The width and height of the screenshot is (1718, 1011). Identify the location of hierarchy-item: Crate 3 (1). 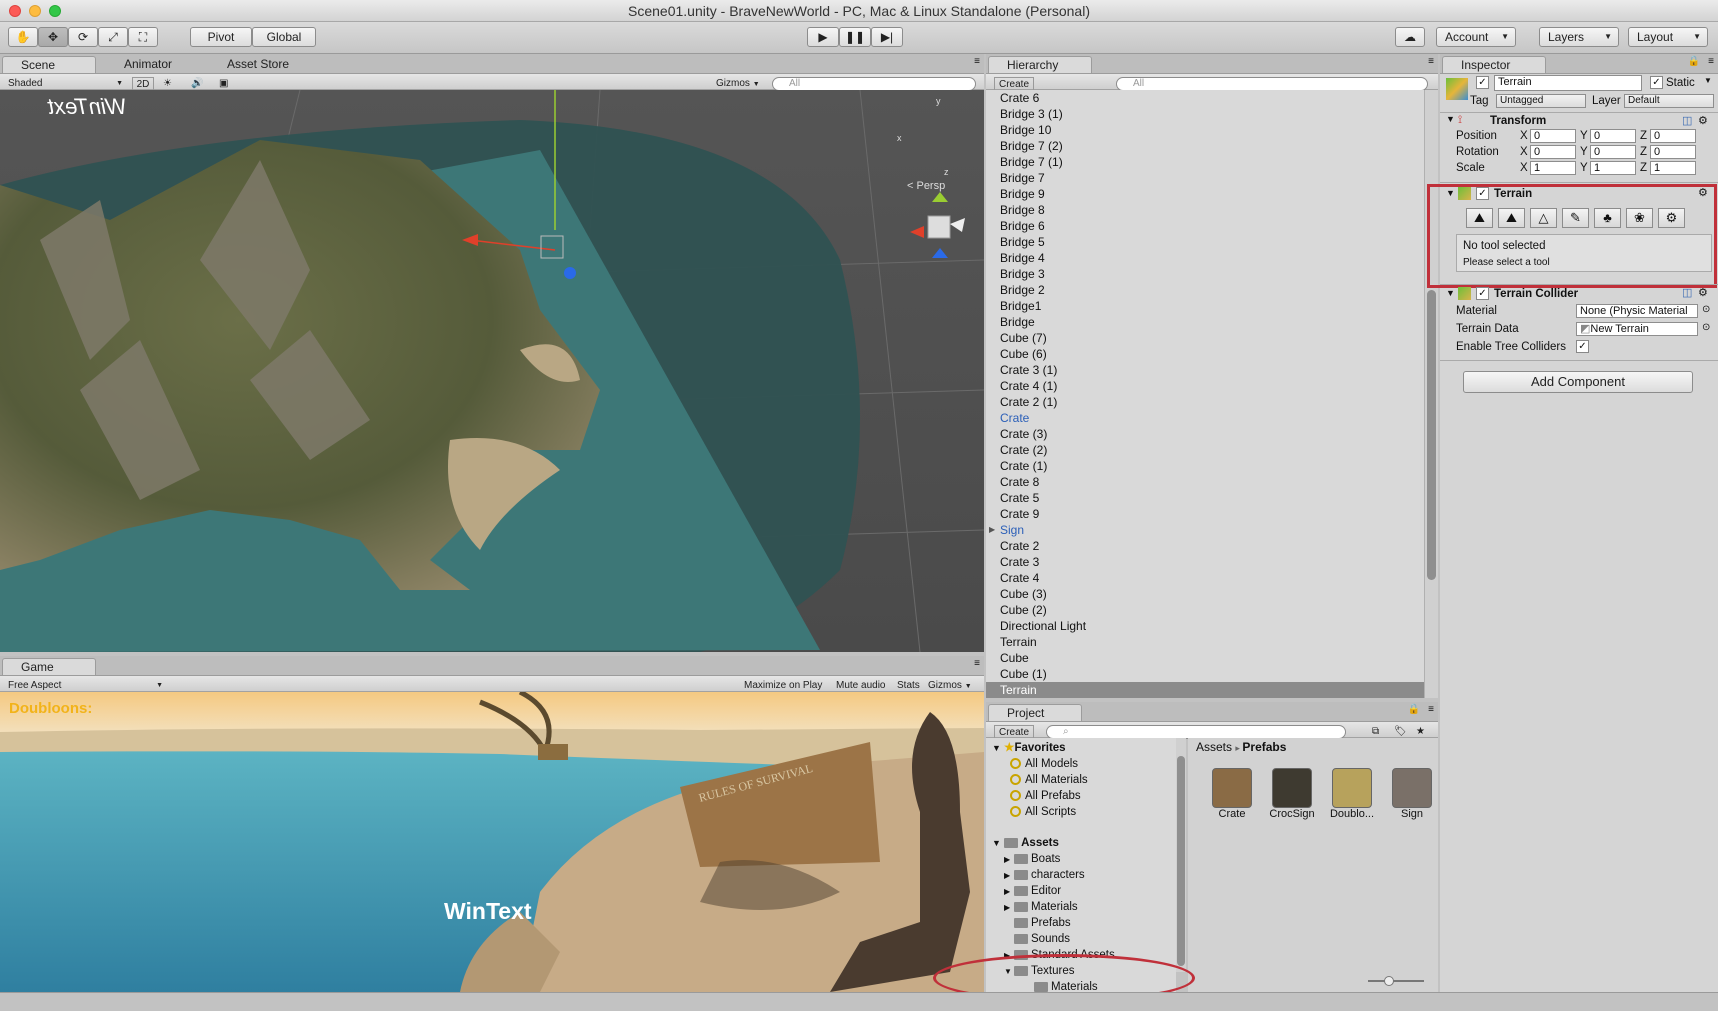
(1205, 370).